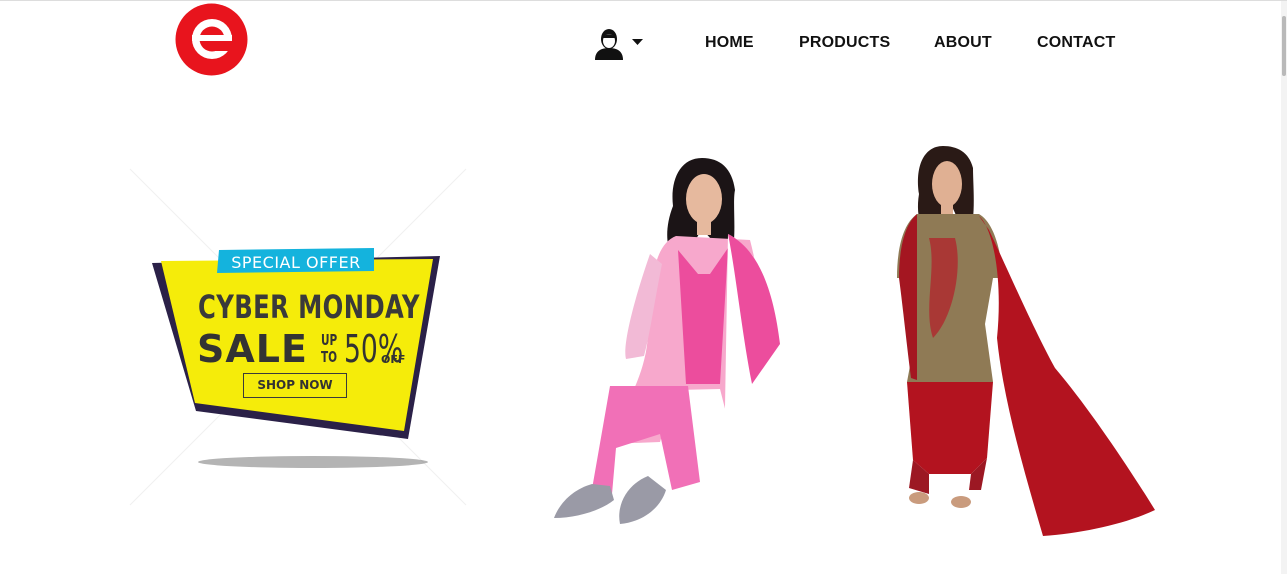 The height and width of the screenshot is (574, 1287). What do you see at coordinates (252, 349) in the screenshot?
I see `sale-text: SALE` at bounding box center [252, 349].